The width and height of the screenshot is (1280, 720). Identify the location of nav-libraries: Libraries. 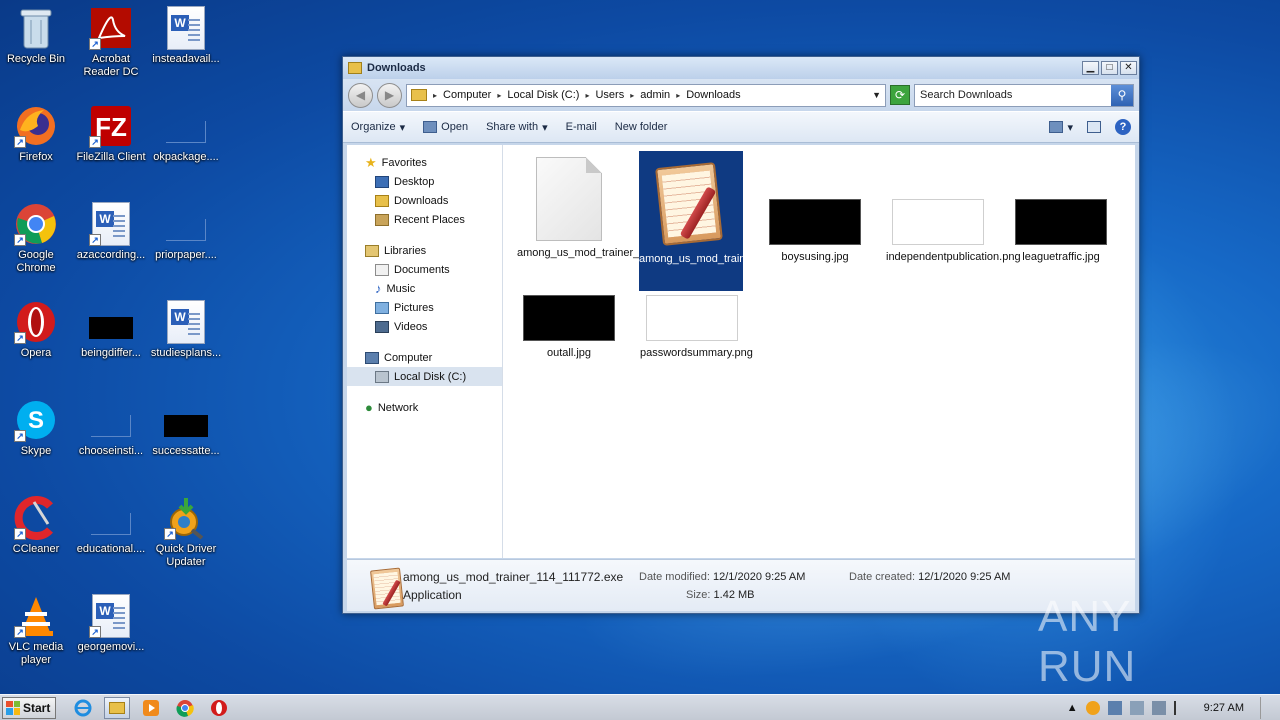
(424, 250).